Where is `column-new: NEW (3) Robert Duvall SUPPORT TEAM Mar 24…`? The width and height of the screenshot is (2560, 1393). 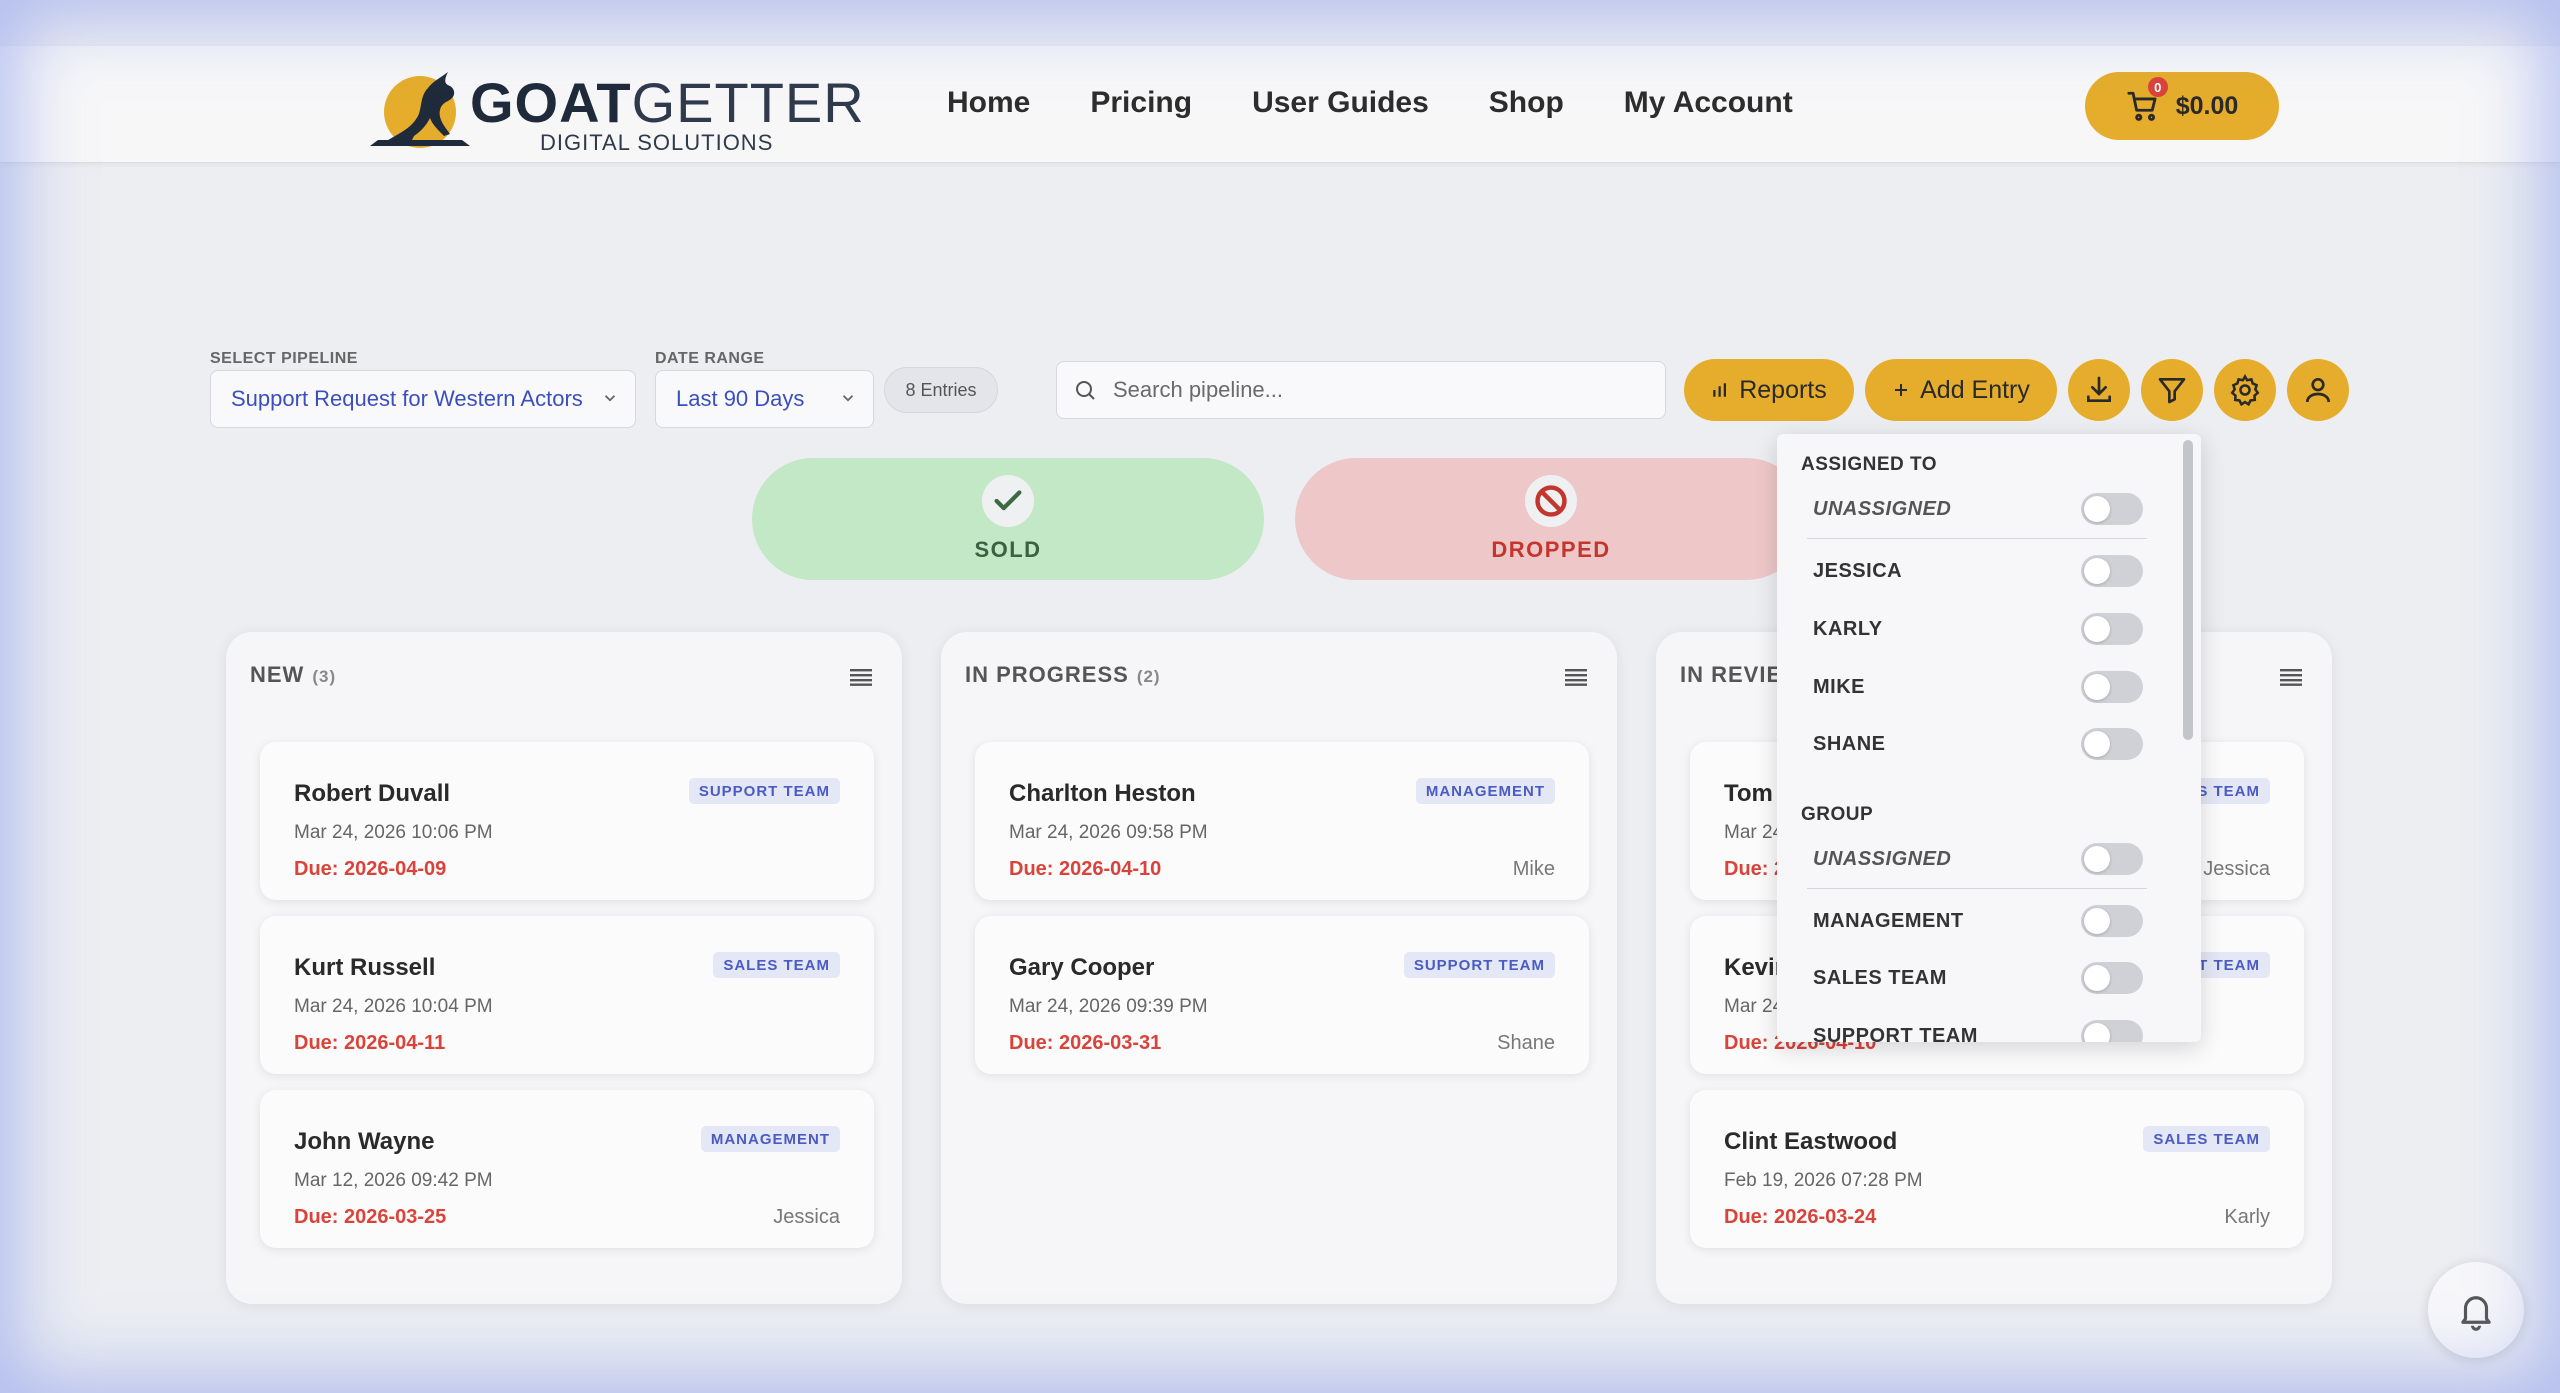
column-new: NEW (3) Robert Duvall SUPPORT TEAM Mar 24… is located at coordinates (564, 968).